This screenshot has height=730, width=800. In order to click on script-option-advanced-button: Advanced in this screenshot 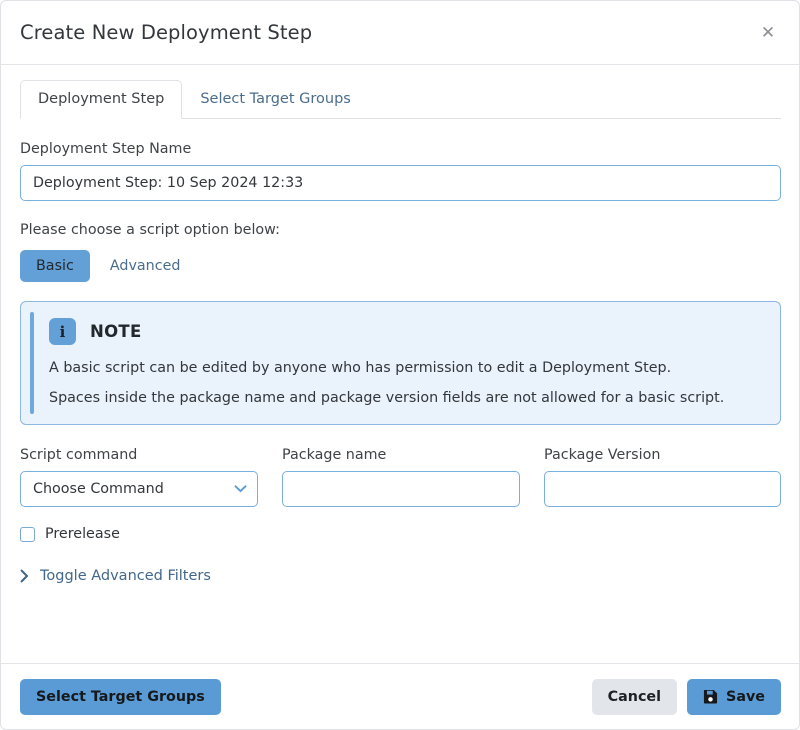, I will do `click(145, 266)`.